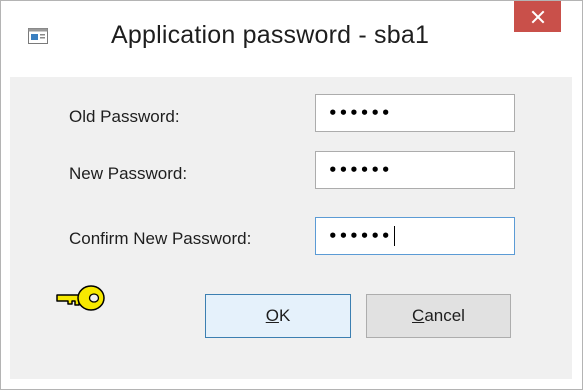 Image resolution: width=583 pixels, height=390 pixels. Describe the element at coordinates (444, 315) in the screenshot. I see `cancel-label-rest: ancel` at that location.